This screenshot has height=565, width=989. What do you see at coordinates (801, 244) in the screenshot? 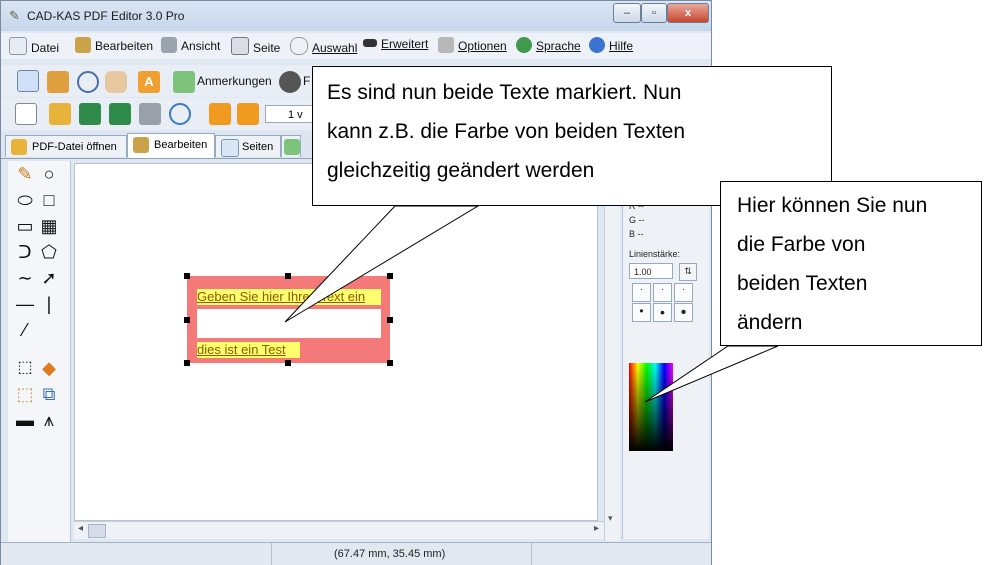
I see `callout-line: die Farbe von` at bounding box center [801, 244].